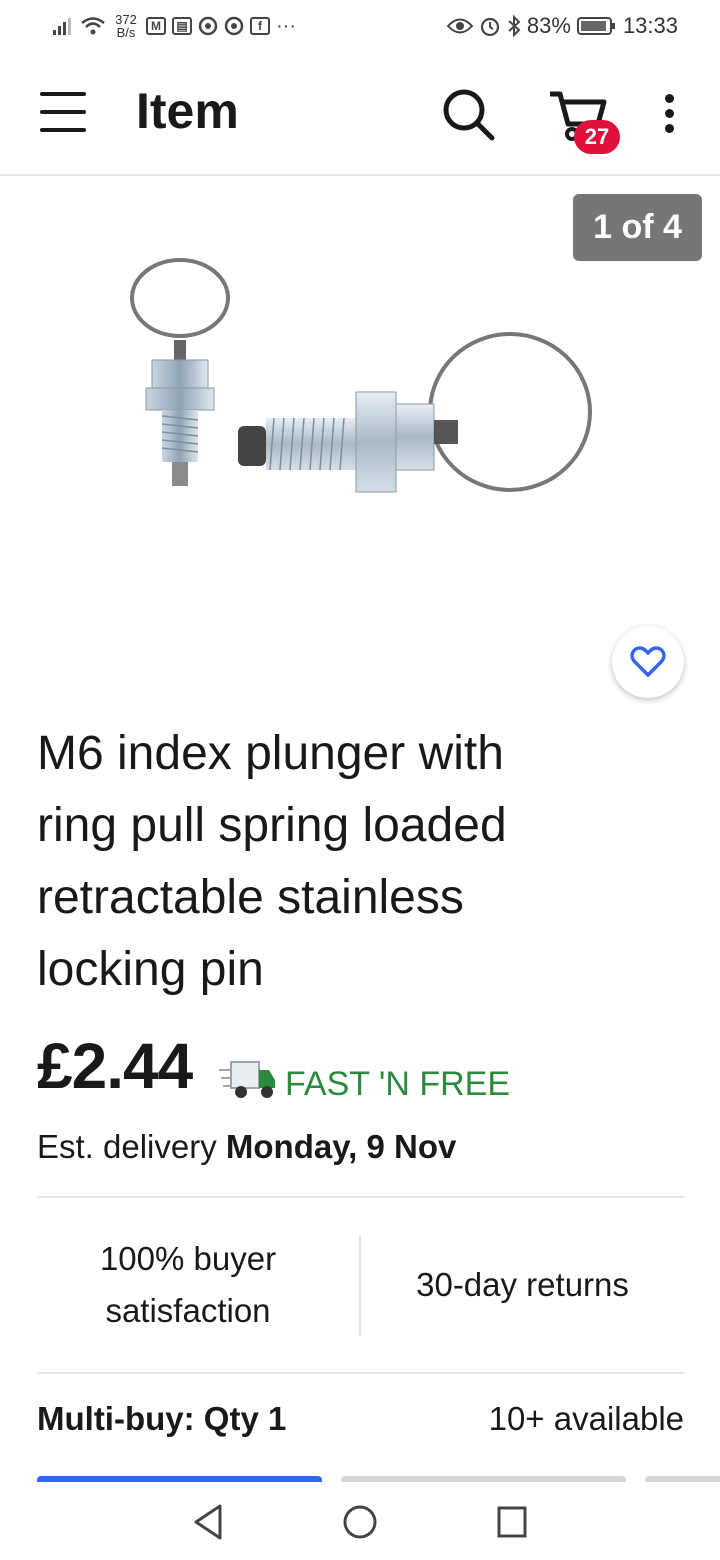 This screenshot has width=720, height=1560. Describe the element at coordinates (247, 1079) in the screenshot. I see `truck-icon` at that location.